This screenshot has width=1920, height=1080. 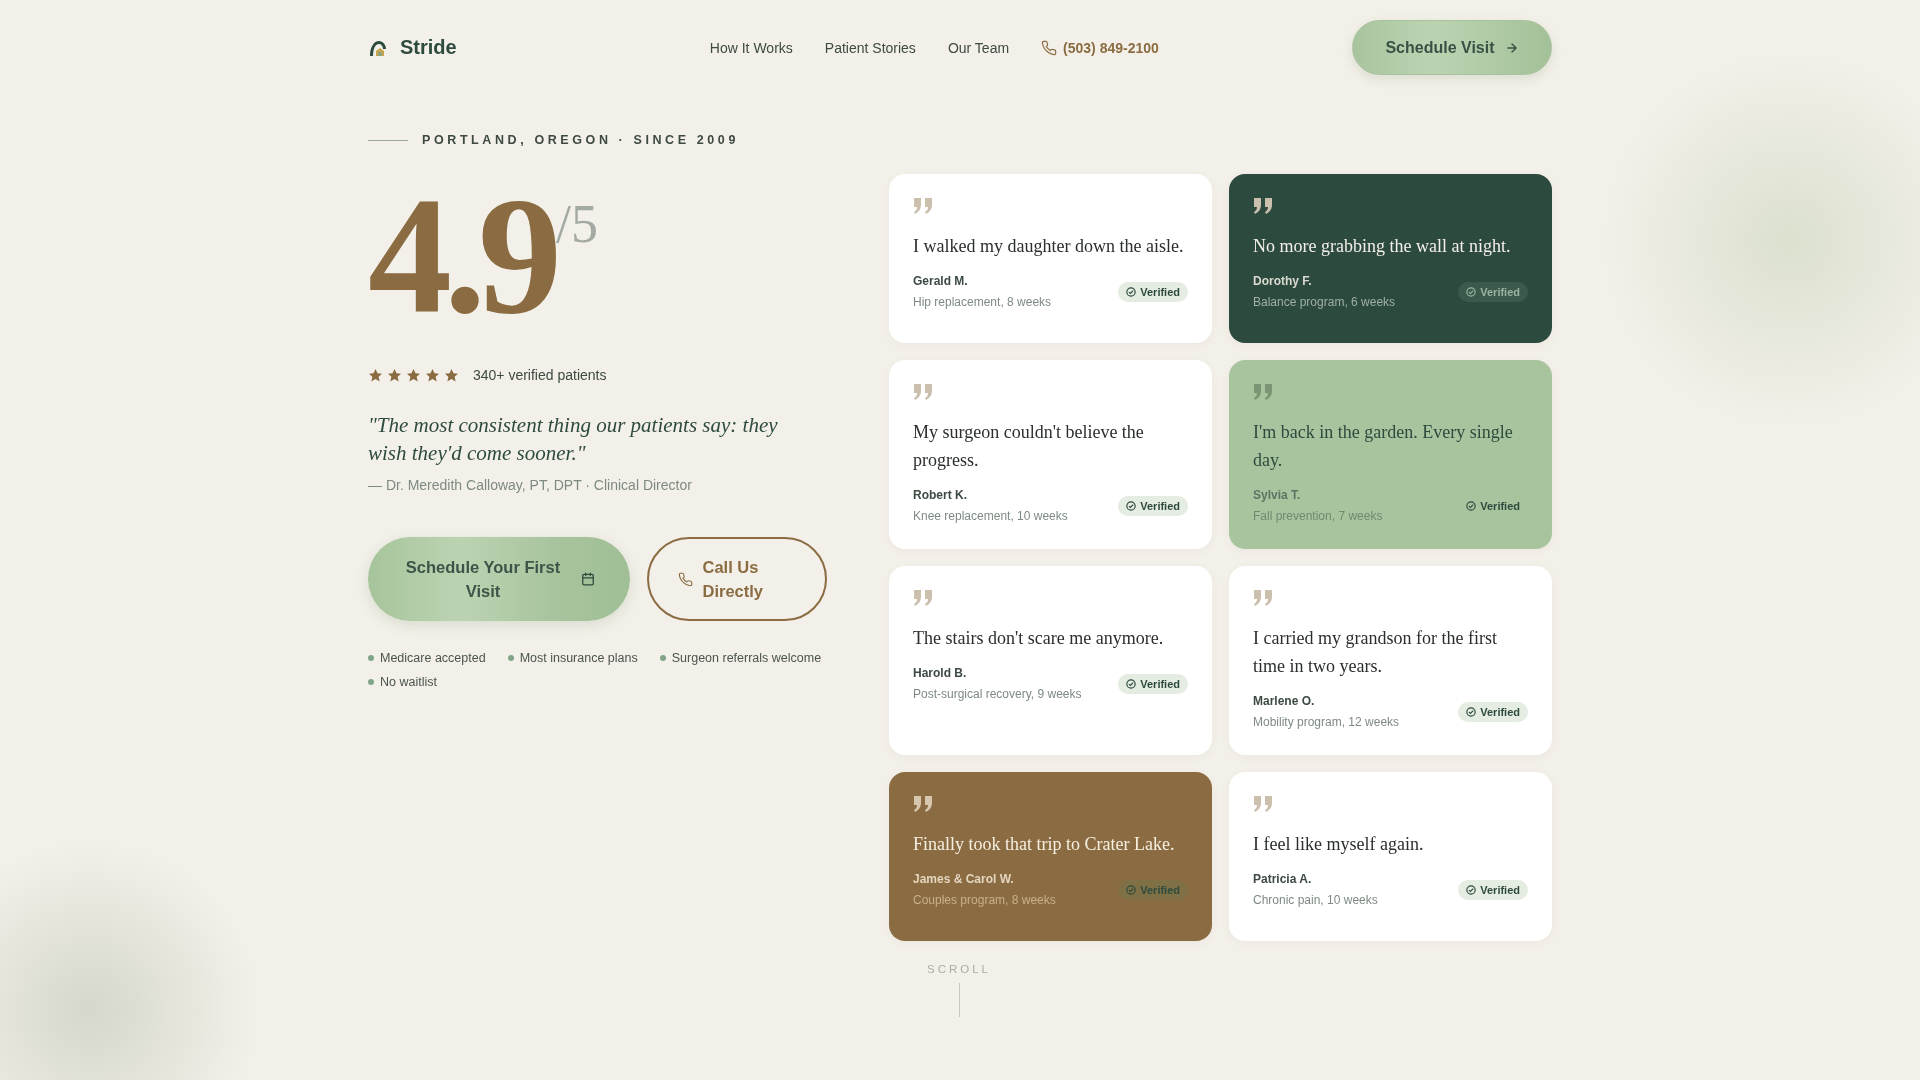 What do you see at coordinates (1383, 446) in the screenshot?
I see `testimonial-quote: I'm back in the garden. Every single day.` at bounding box center [1383, 446].